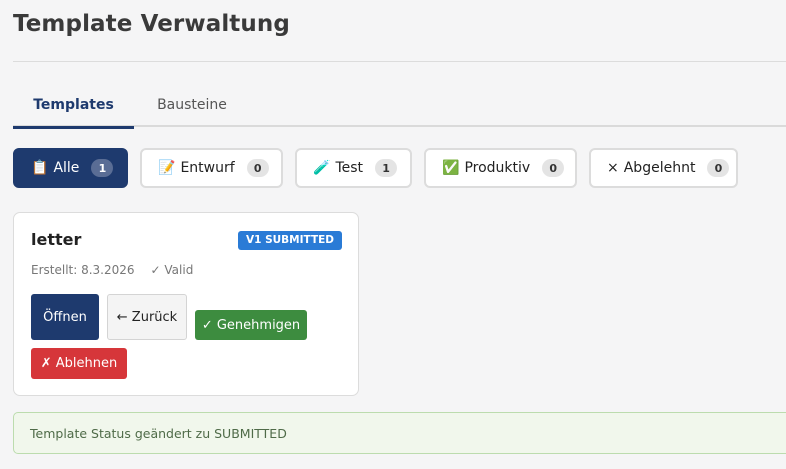  What do you see at coordinates (172, 270) in the screenshot?
I see `valid-status: ✓ Valid` at bounding box center [172, 270].